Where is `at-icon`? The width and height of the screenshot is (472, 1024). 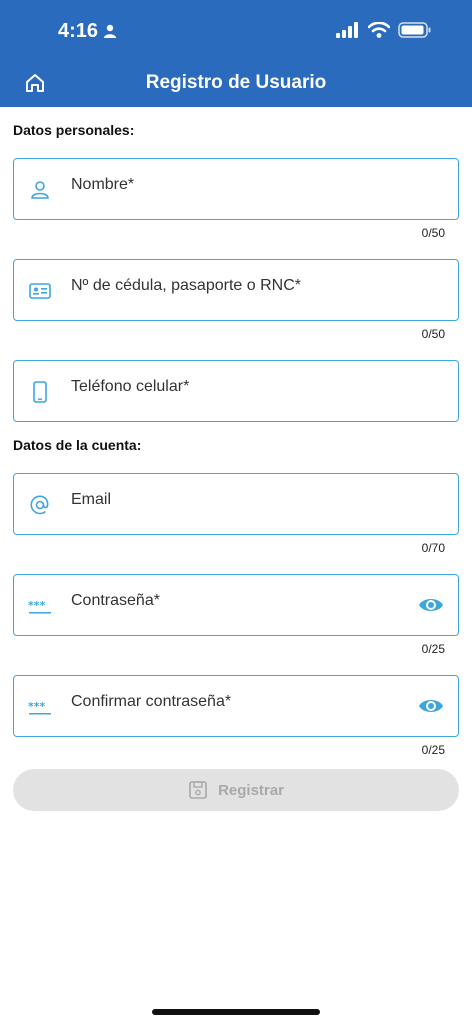
at-icon is located at coordinates (39, 505).